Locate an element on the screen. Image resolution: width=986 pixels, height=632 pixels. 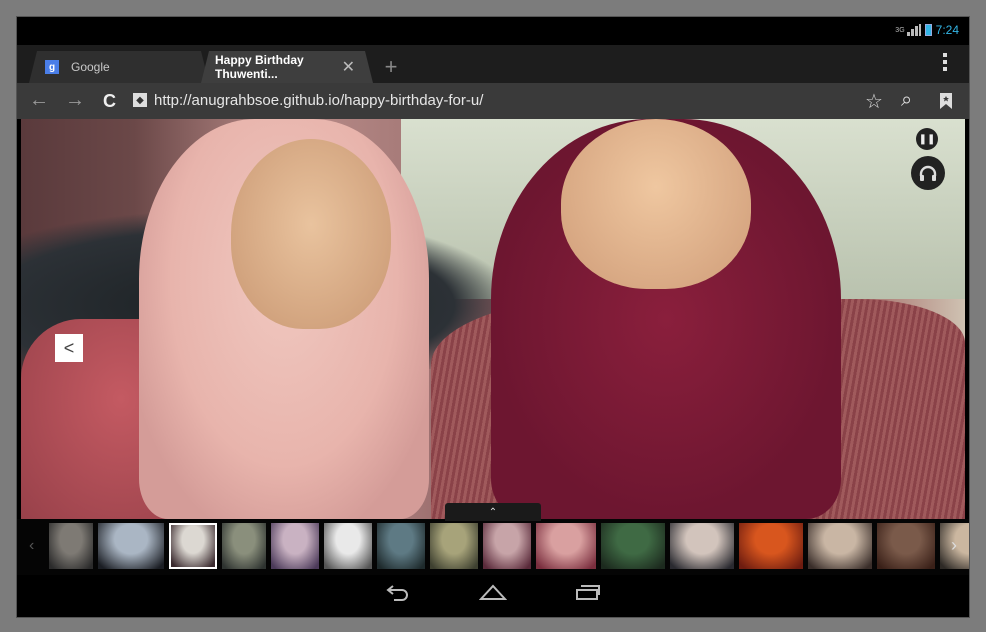
thumbnails-next-icon: › is located at coordinates (954, 545).